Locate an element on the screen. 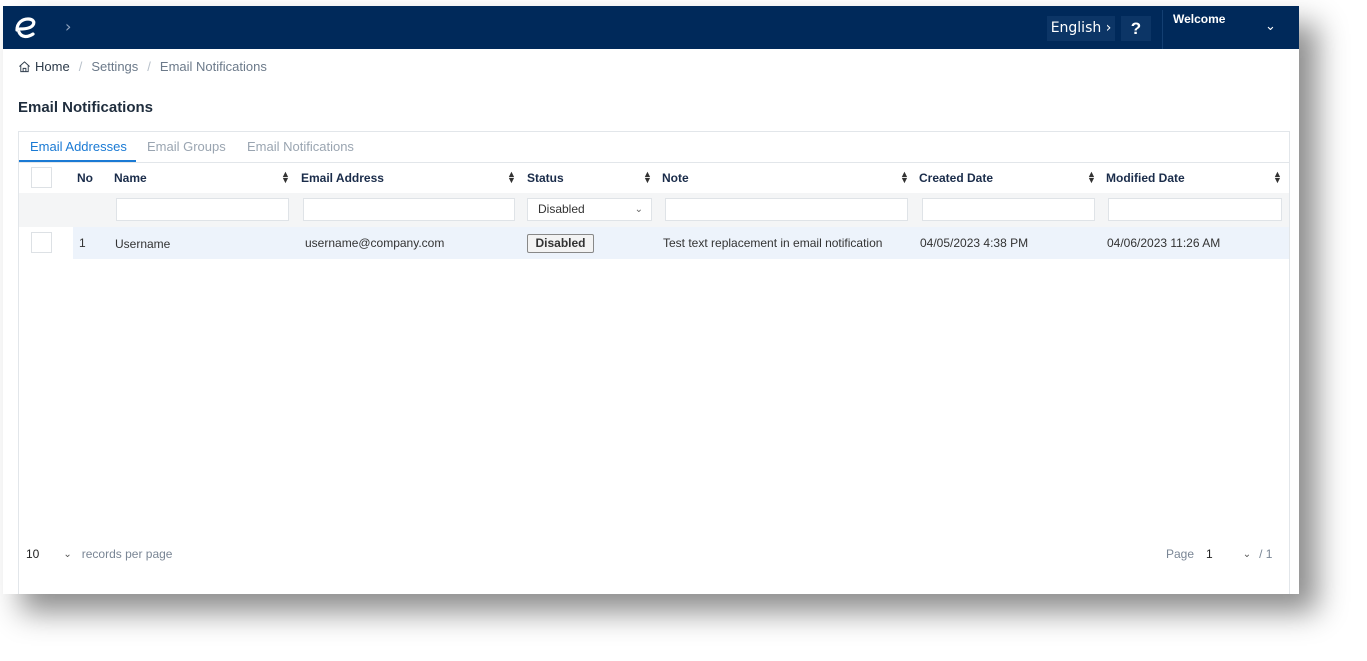 The image size is (1367, 661). column-header-modified-date: Modified Date is located at coordinates (1145, 178).